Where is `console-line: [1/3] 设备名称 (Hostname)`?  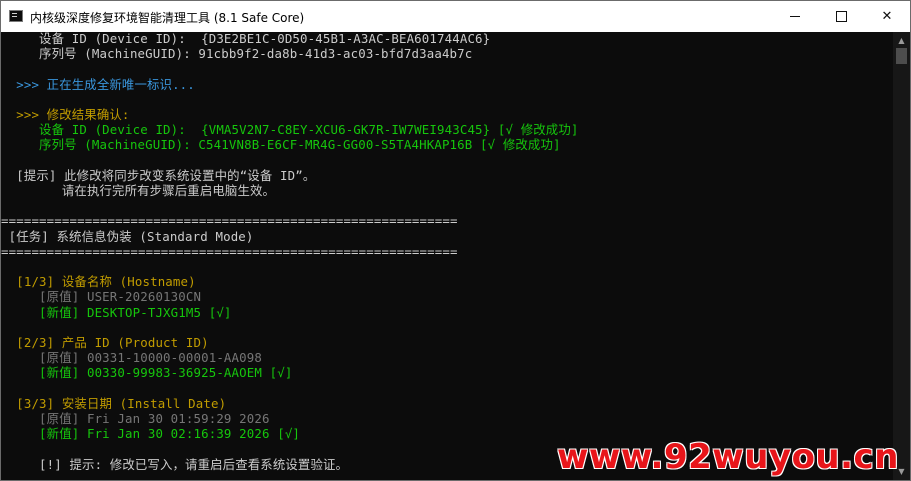 console-line: [1/3] 设备名称 (Hostname) is located at coordinates (98, 282).